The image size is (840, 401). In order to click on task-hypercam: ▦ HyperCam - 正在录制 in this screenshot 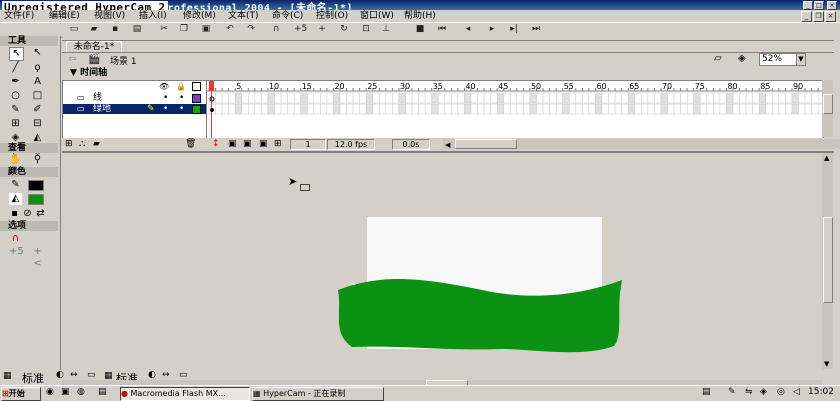, I will do `click(318, 394)`.